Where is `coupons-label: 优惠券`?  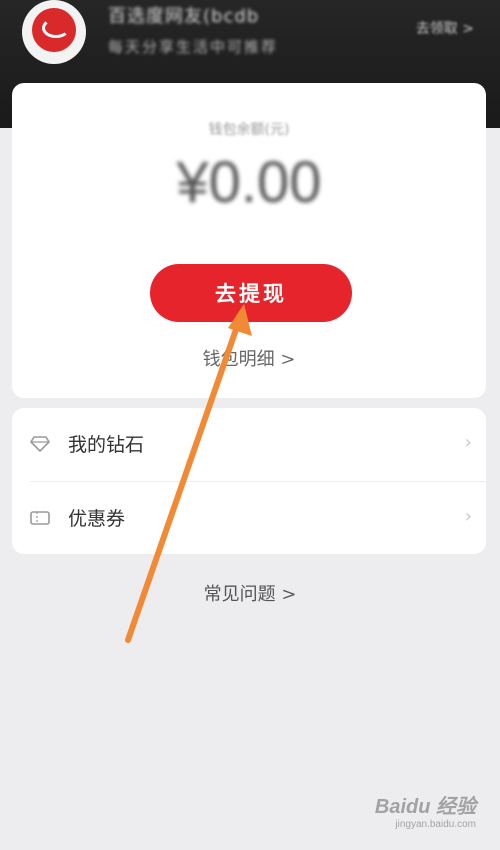
coupons-label: 优惠券 is located at coordinates (97, 519).